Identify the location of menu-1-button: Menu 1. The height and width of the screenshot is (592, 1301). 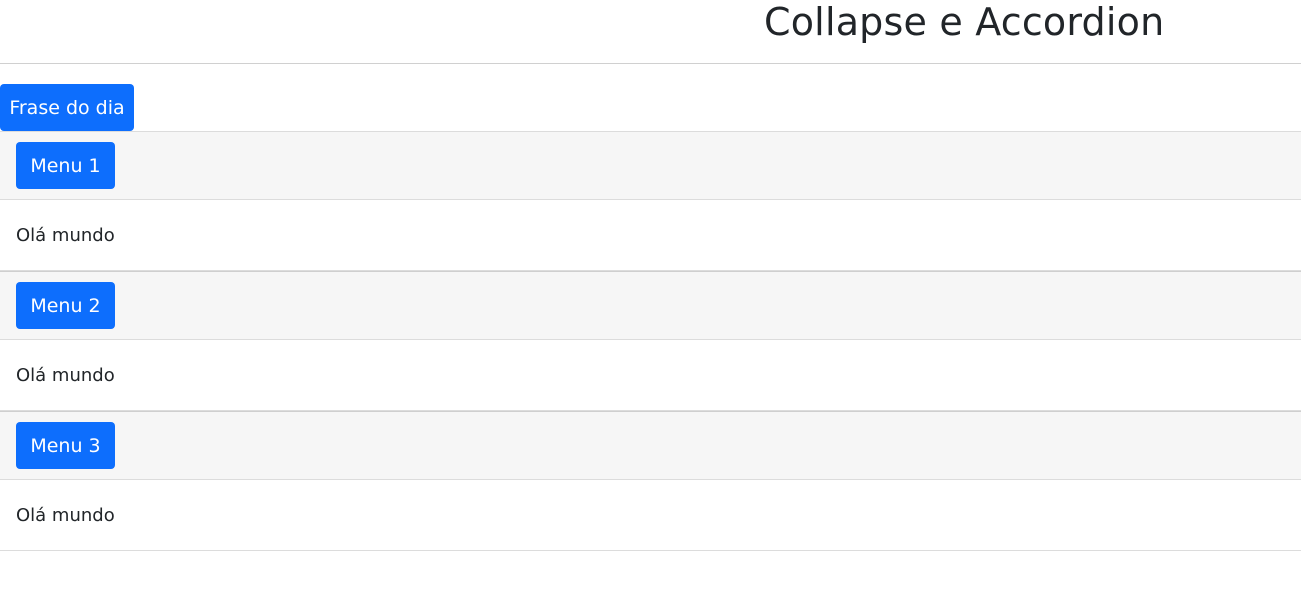
(65, 165).